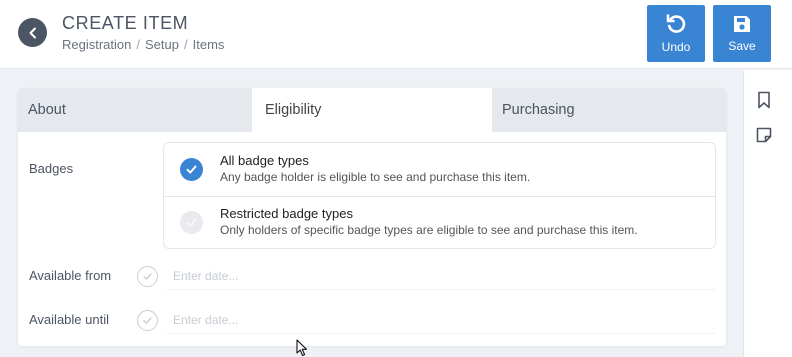 The width and height of the screenshot is (792, 357). I want to click on badges-label: Badges, so click(51, 168).